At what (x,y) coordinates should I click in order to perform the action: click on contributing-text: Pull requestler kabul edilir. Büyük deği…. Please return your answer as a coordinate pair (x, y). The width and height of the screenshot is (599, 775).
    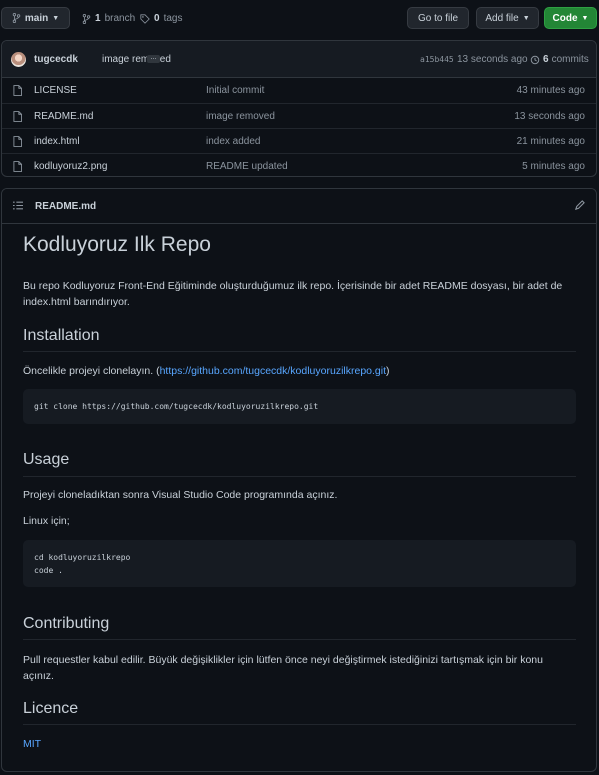
    Looking at the image, I should click on (283, 668).